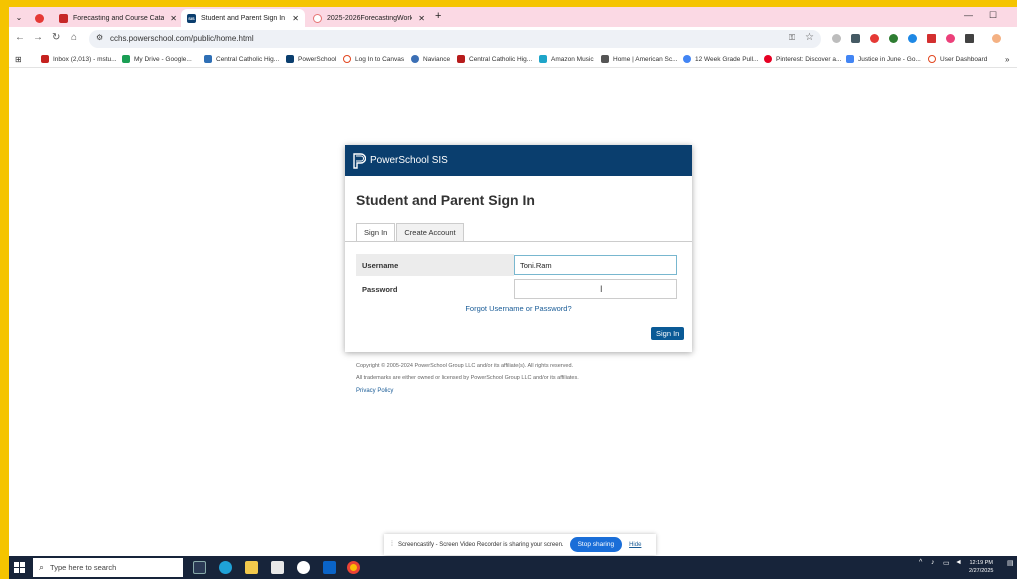 The width and height of the screenshot is (1017, 579). I want to click on google-icon, so click(687, 59).